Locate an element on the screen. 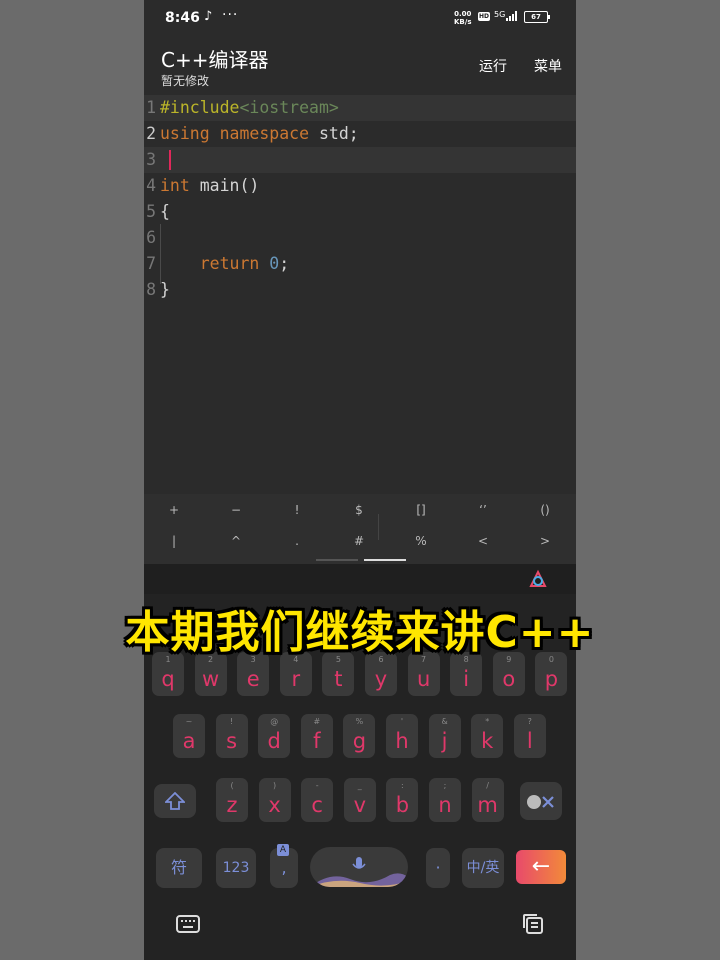 This screenshot has width=720, height=960. app-subtitle: 暂无修改 is located at coordinates (185, 81).